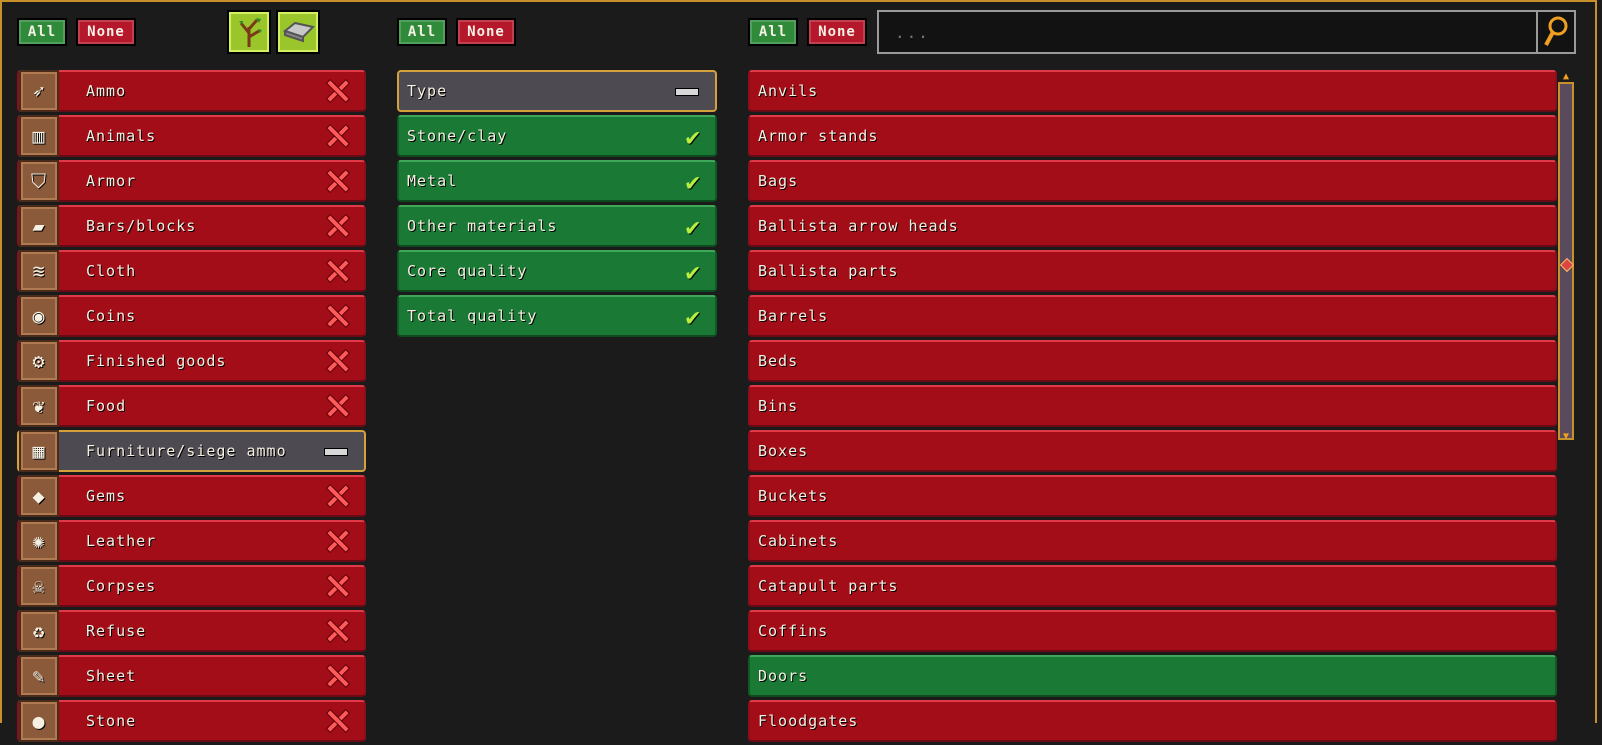 The image size is (1602, 745). What do you see at coordinates (1152, 721) in the screenshot?
I see `items-row-14: Floodgates` at bounding box center [1152, 721].